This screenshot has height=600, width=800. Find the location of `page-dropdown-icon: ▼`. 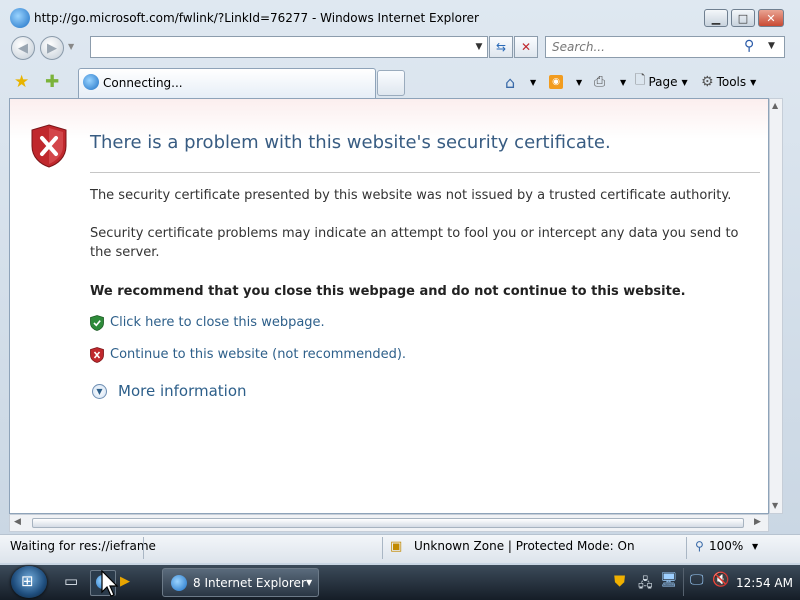

page-dropdown-icon: ▼ is located at coordinates (684, 82).